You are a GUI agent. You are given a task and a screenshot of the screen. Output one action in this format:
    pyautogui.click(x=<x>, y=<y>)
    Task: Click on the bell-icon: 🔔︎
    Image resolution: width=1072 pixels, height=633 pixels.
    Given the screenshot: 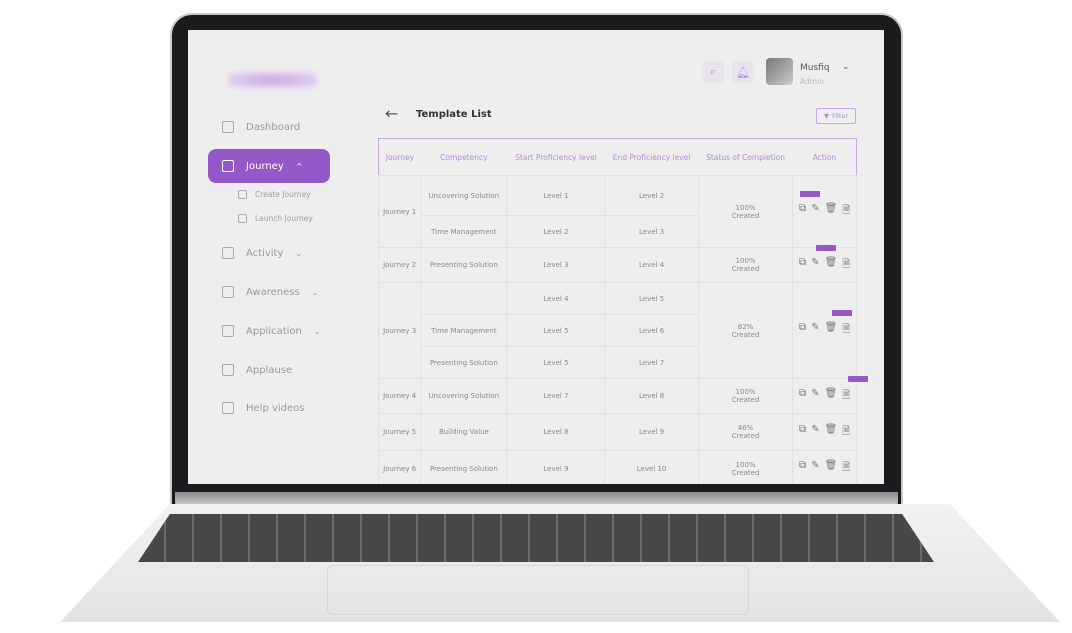 What is the action you would take?
    pyautogui.click(x=743, y=72)
    